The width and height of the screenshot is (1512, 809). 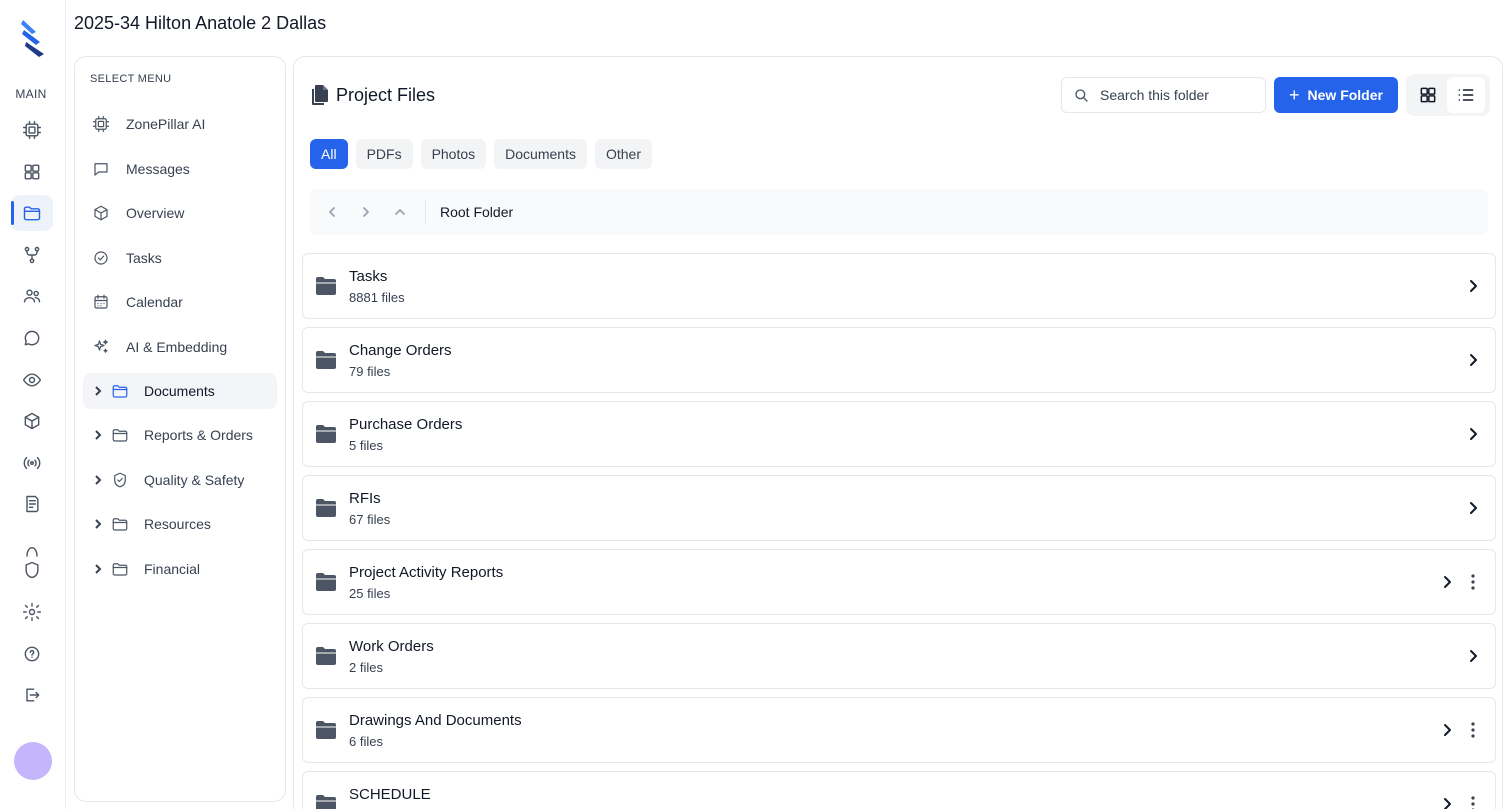 I want to click on filter-documents: Documents, so click(x=540, y=154).